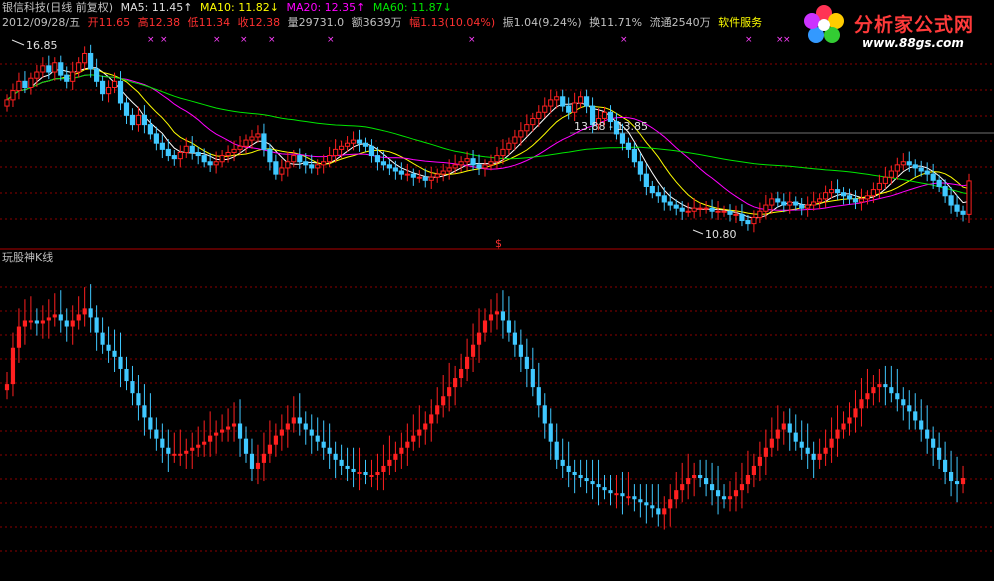 Image resolution: width=994 pixels, height=581 pixels. Describe the element at coordinates (895, 27) in the screenshot. I see `watermark-logo: 分析家公式网 www.88gs.com` at that location.